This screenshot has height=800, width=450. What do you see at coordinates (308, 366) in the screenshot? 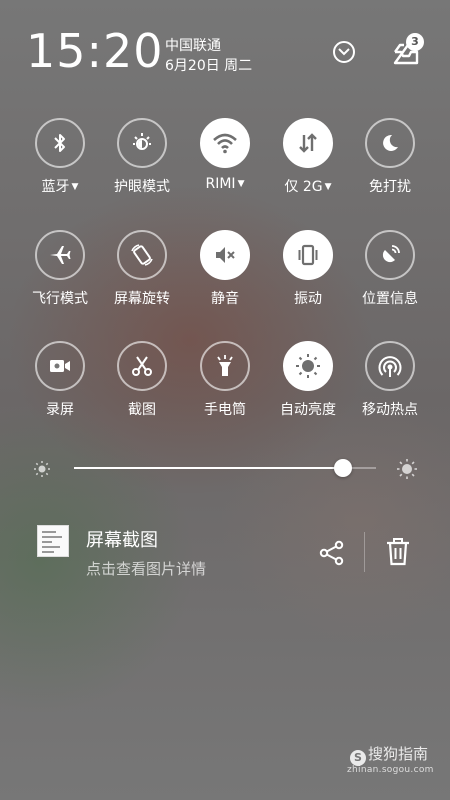
I see `auto-brightness-icon` at bounding box center [308, 366].